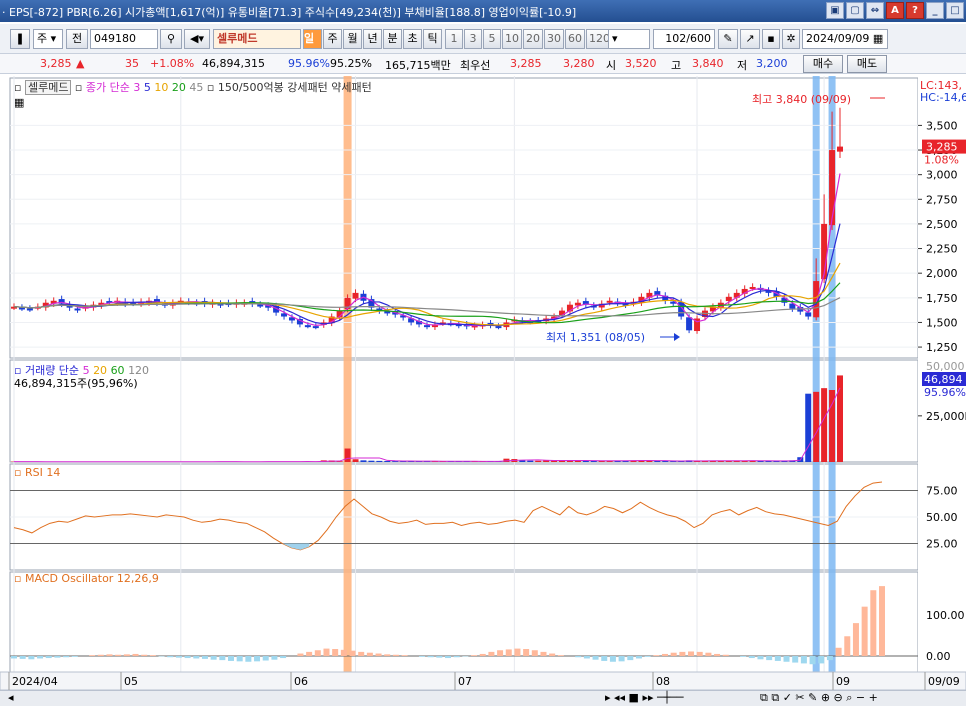 Image resolution: width=966 pixels, height=706 pixels. What do you see at coordinates (644, 697) in the screenshot?
I see `playback-icons: ▸ ◂◂ ■ ▸▸ ─┼──` at bounding box center [644, 697].